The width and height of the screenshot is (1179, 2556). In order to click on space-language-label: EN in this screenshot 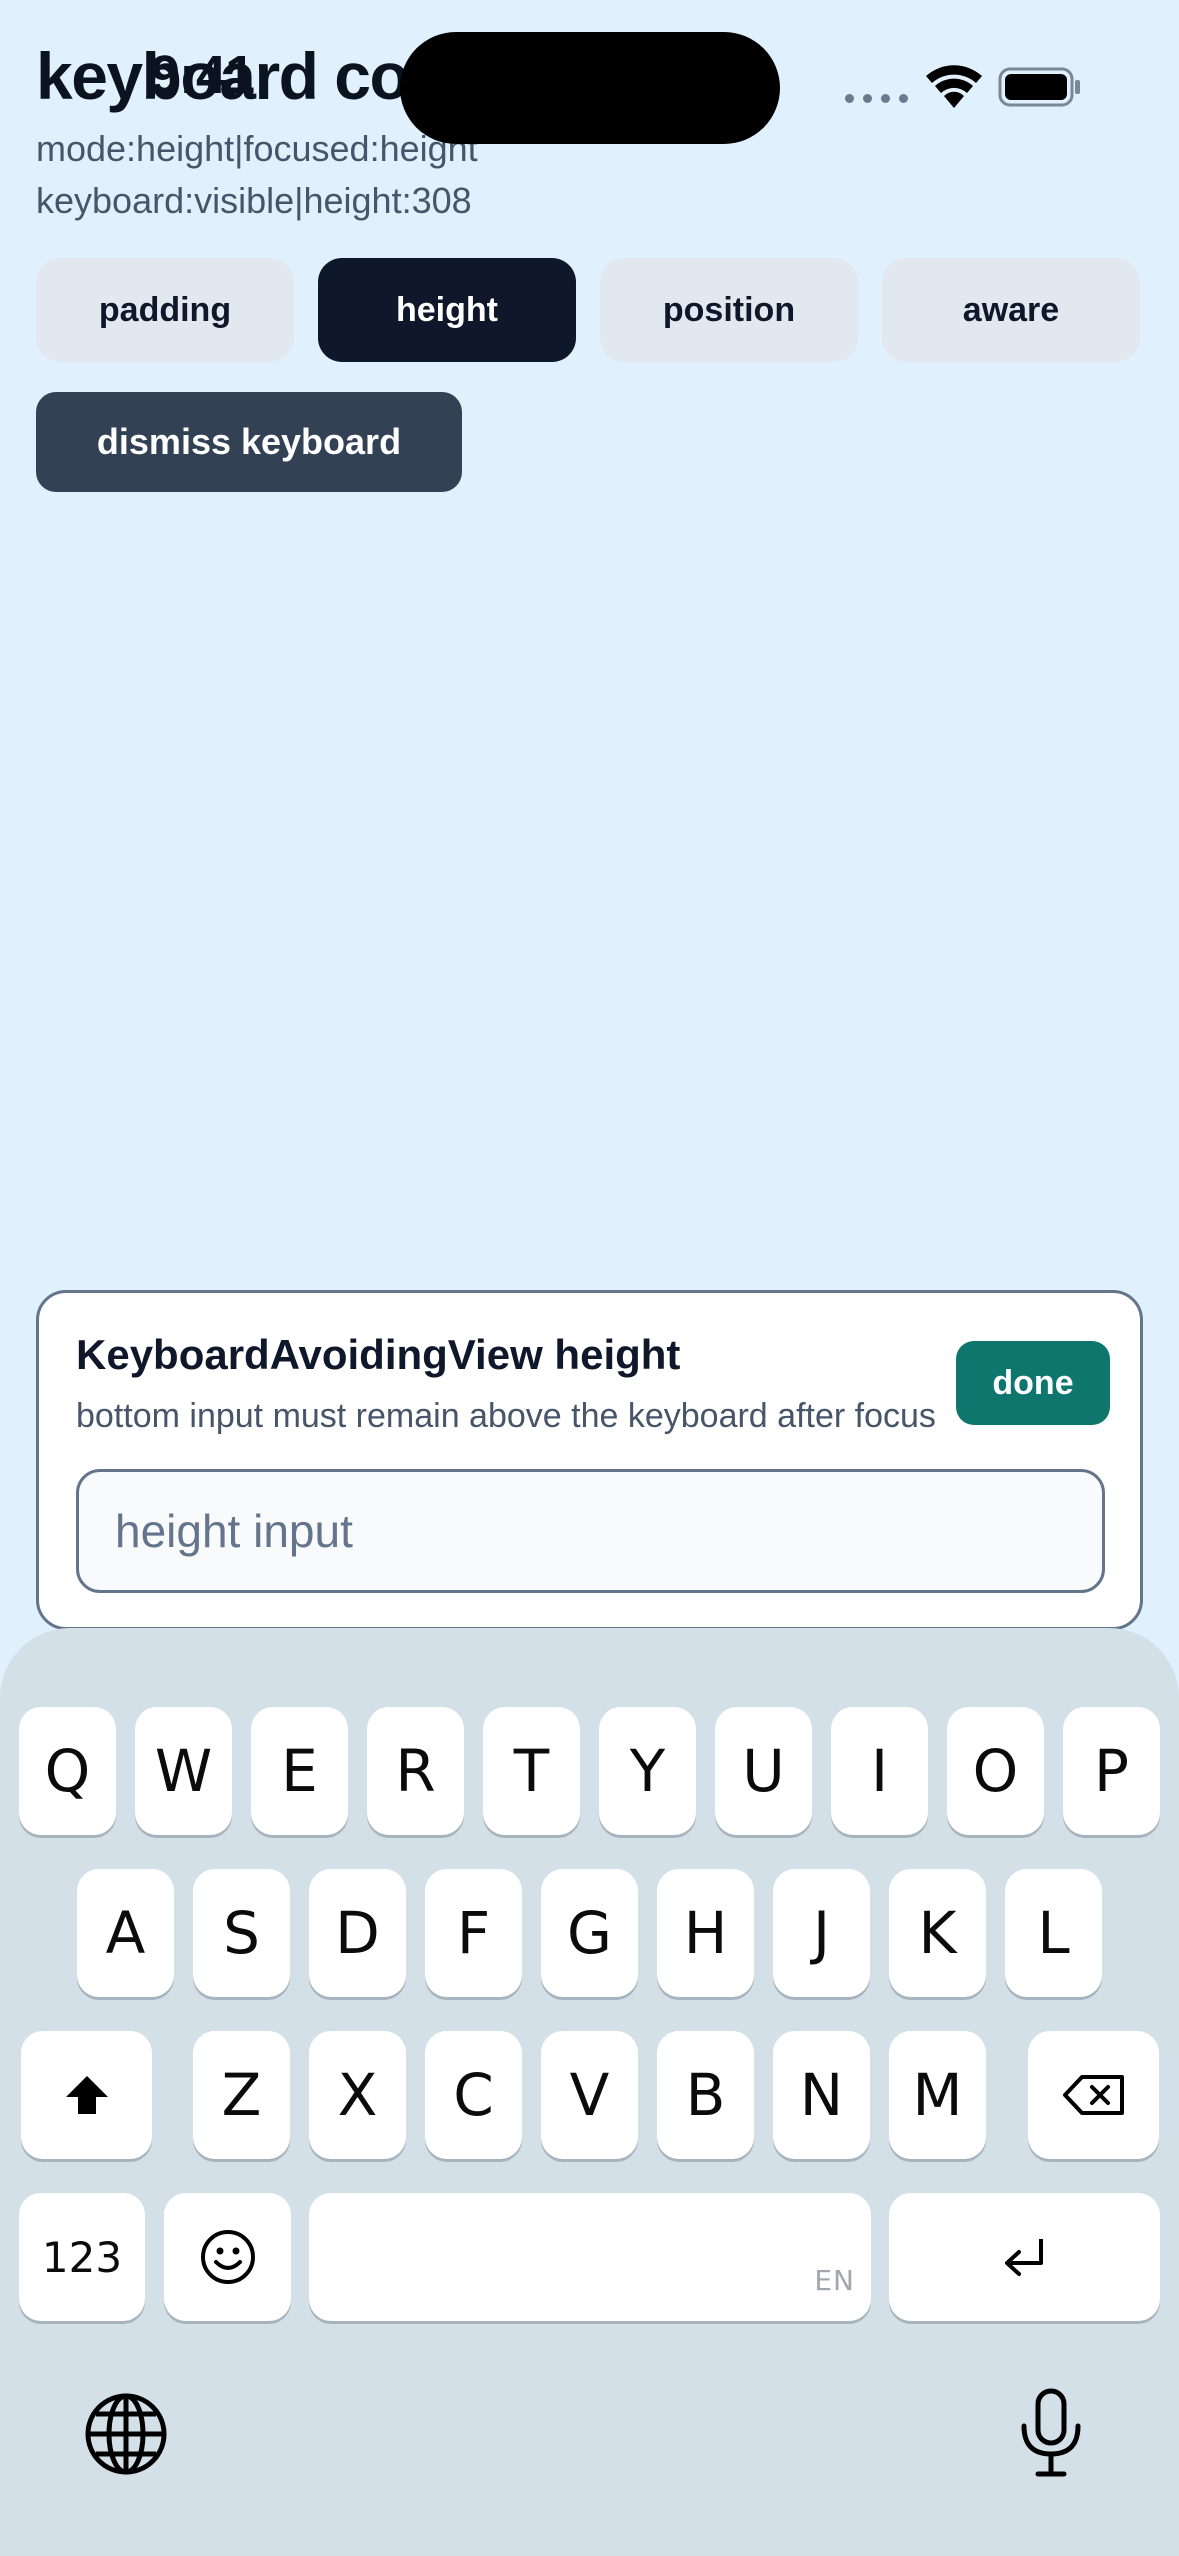, I will do `click(834, 2280)`.